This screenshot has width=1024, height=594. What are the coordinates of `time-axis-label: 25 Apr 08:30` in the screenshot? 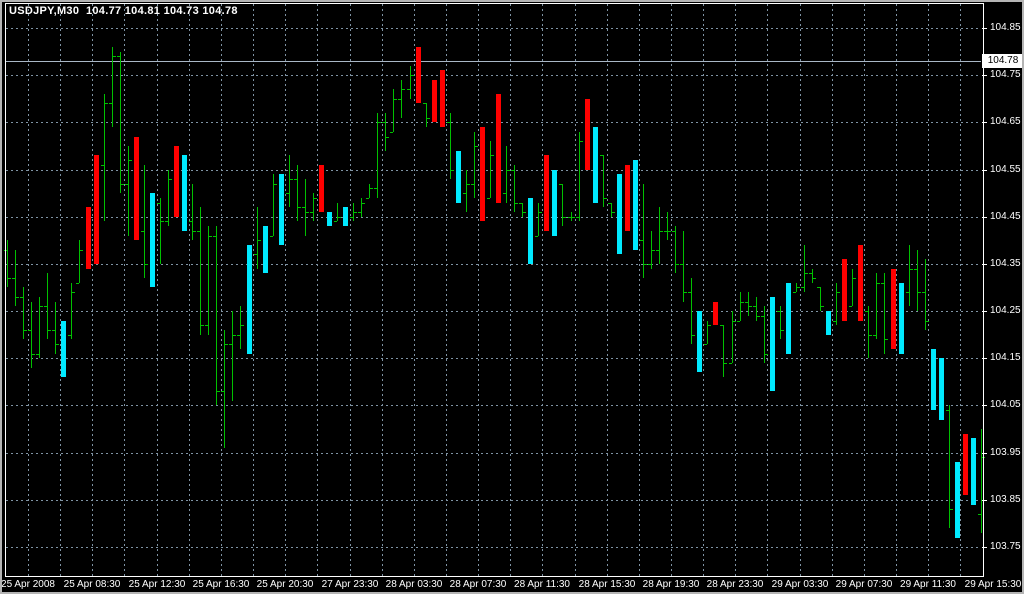 It's located at (92, 584).